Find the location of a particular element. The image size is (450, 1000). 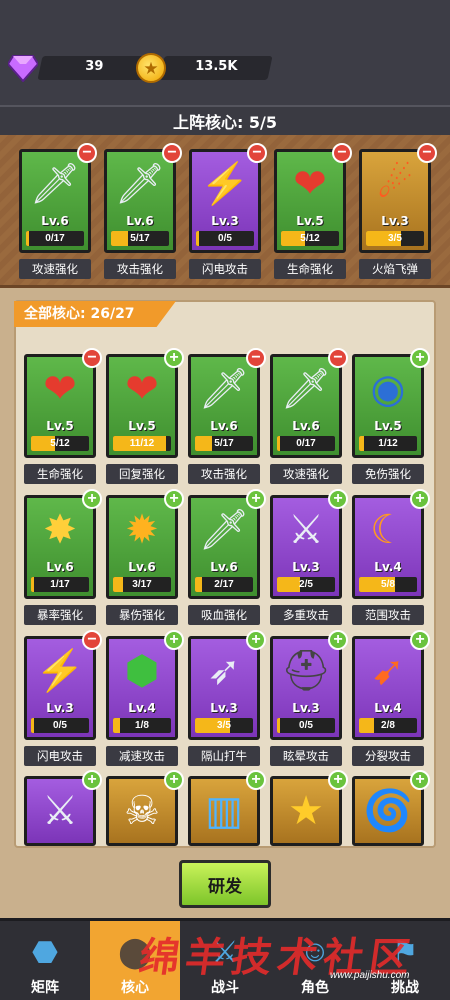

deployed-core-card: ⚡ Lv.3 0/5 is located at coordinates (225, 201).